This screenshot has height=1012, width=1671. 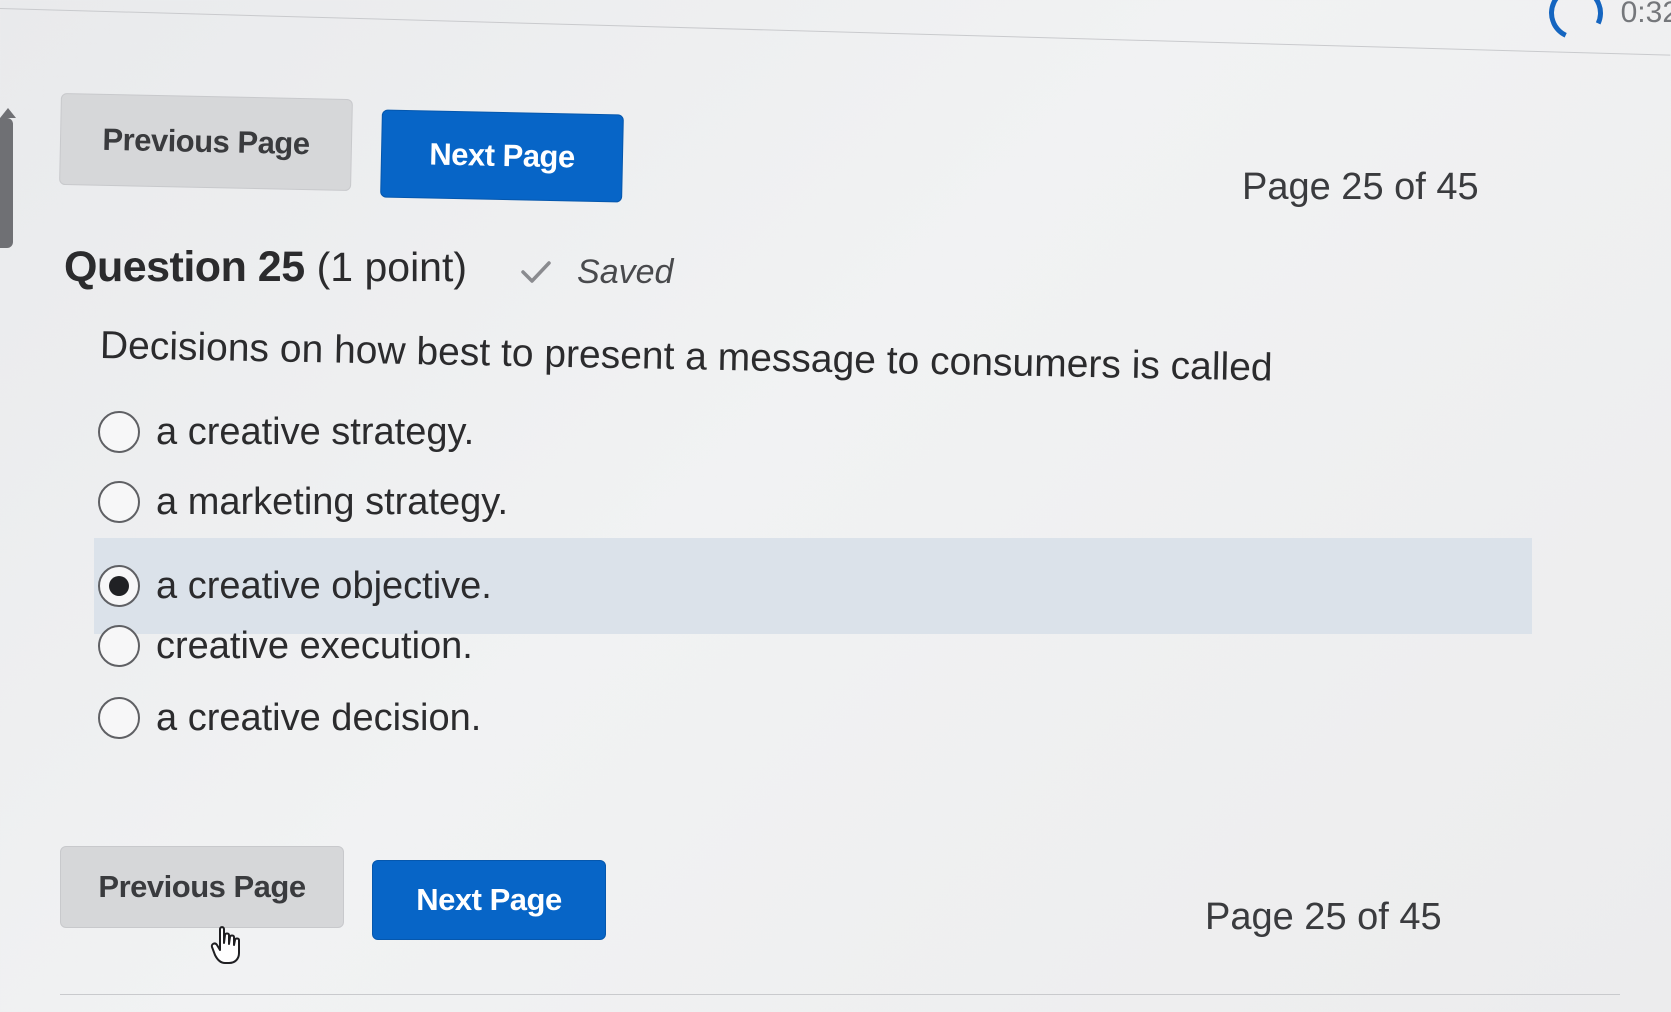 What do you see at coordinates (502, 156) in the screenshot?
I see `next-page-button-top: Next Page` at bounding box center [502, 156].